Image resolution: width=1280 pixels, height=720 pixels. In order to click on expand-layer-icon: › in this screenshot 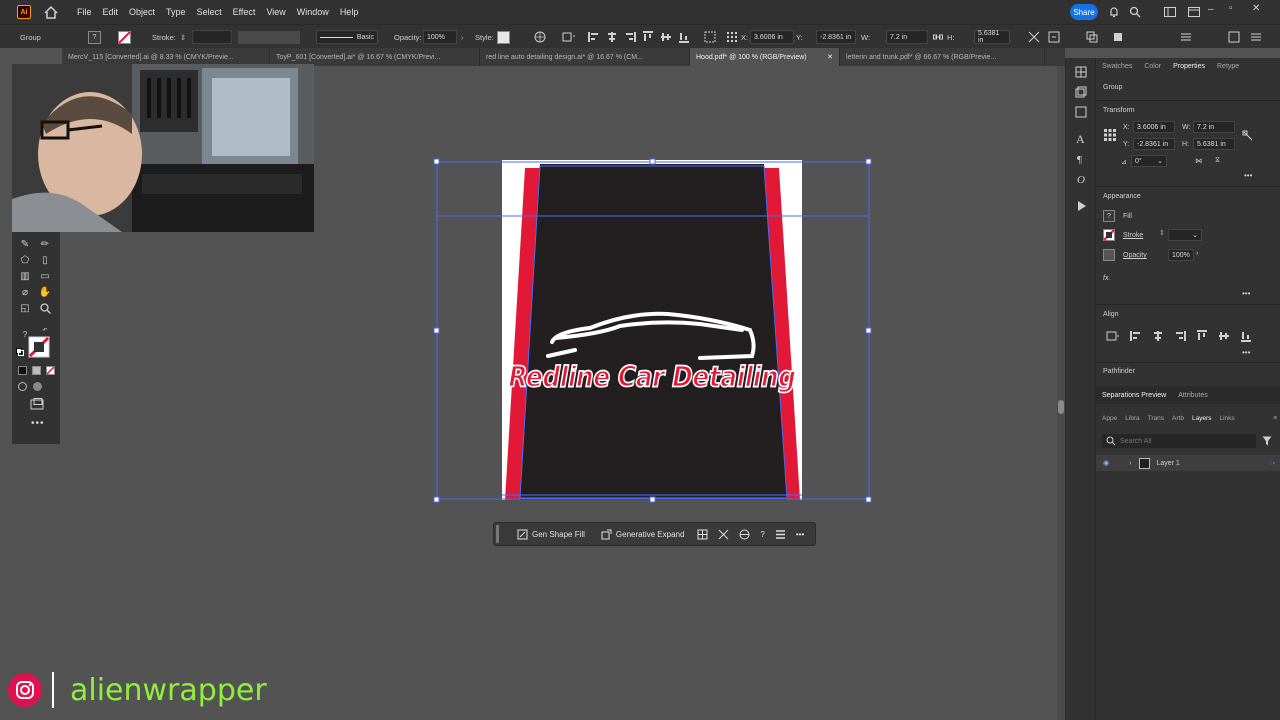, I will do `click(1130, 463)`.